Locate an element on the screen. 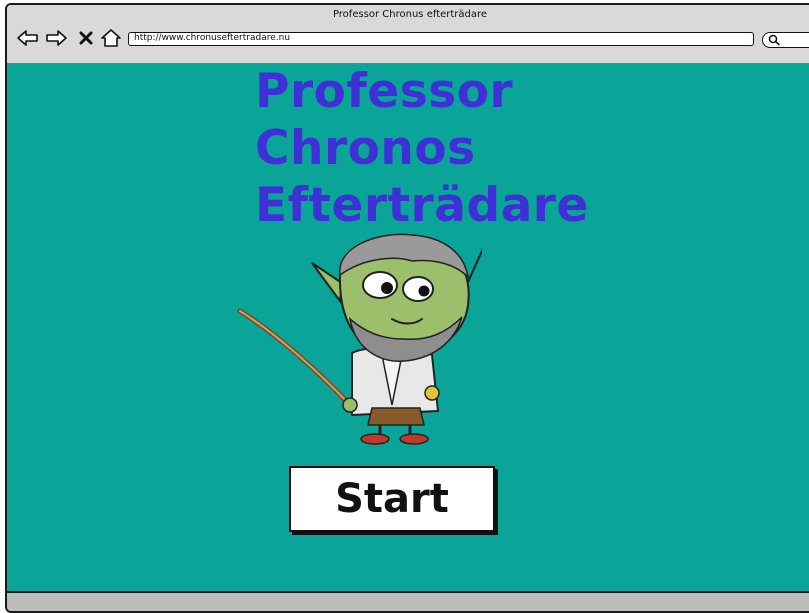 Image resolution: width=809 pixels, height=613 pixels. search-field is located at coordinates (785, 40).